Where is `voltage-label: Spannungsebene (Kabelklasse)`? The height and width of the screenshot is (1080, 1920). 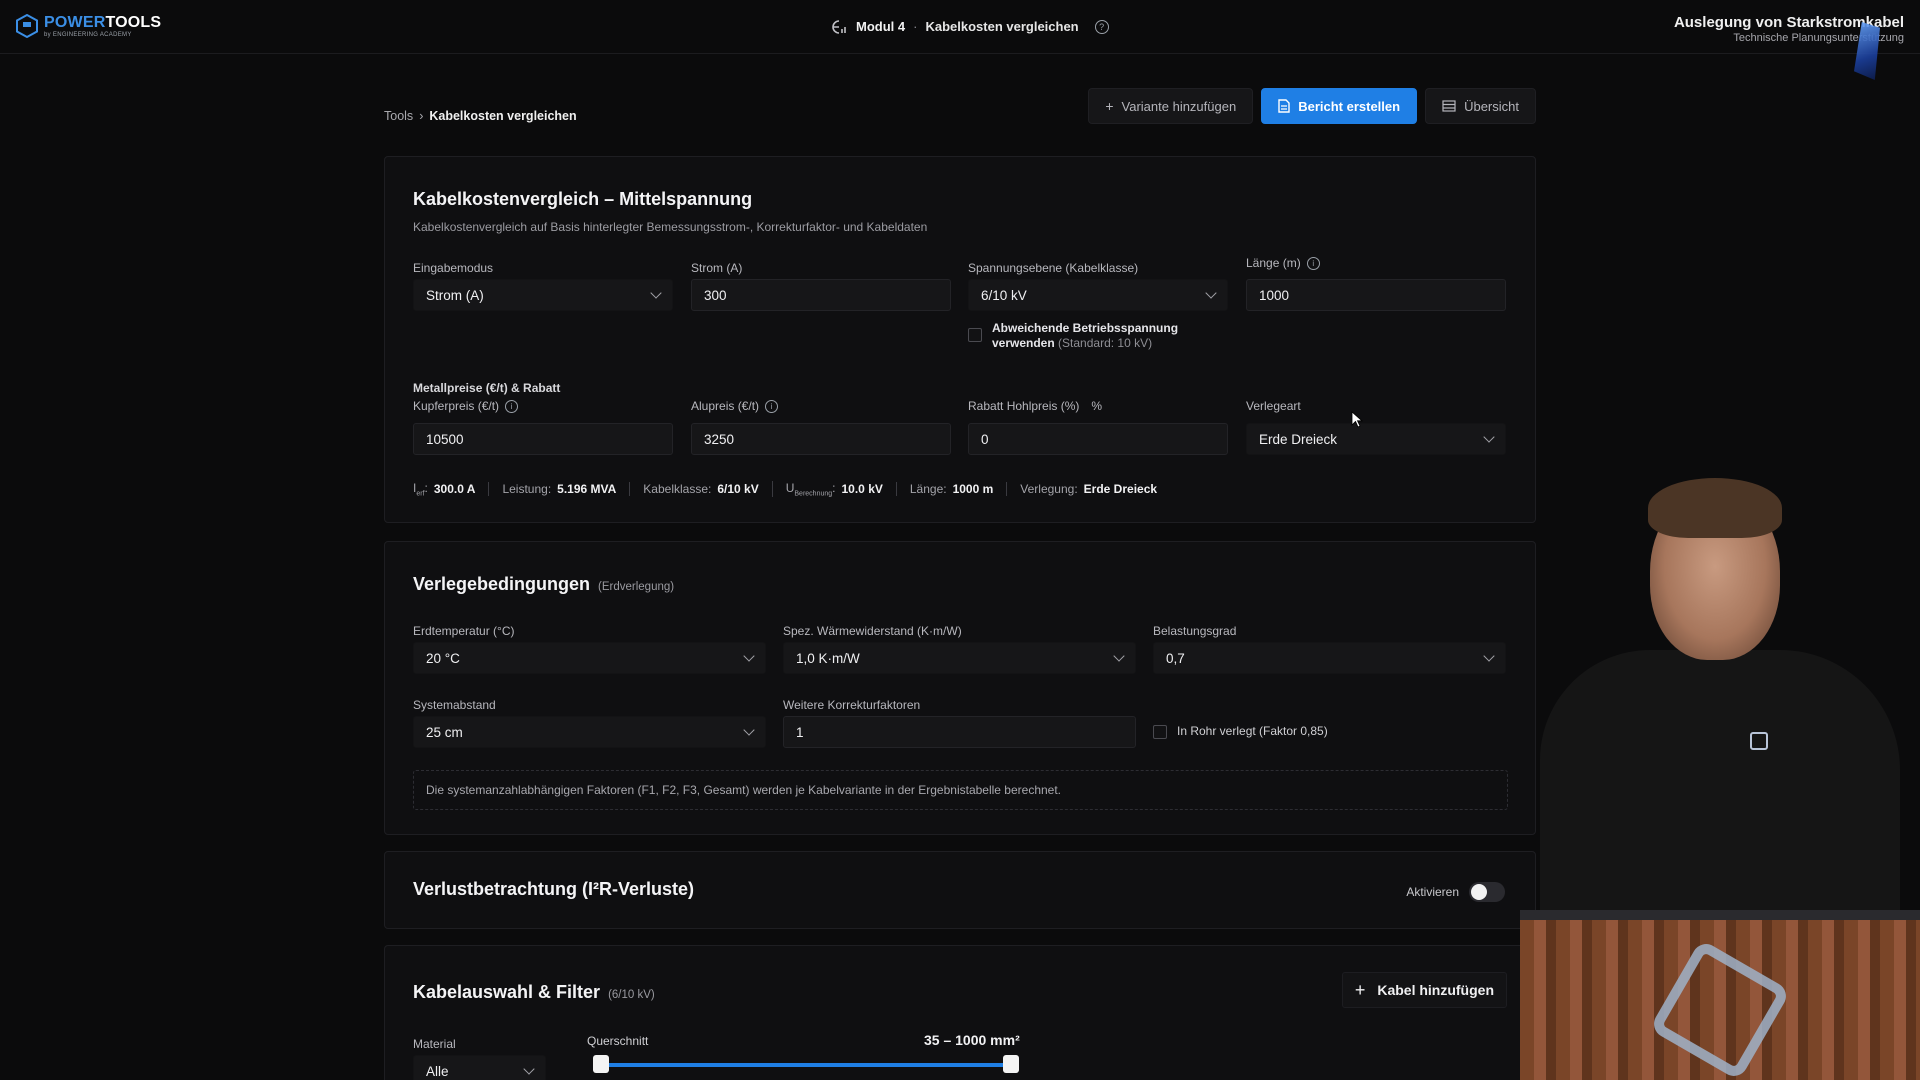
voltage-label: Spannungsebene (Kabelklasse) is located at coordinates (1053, 268).